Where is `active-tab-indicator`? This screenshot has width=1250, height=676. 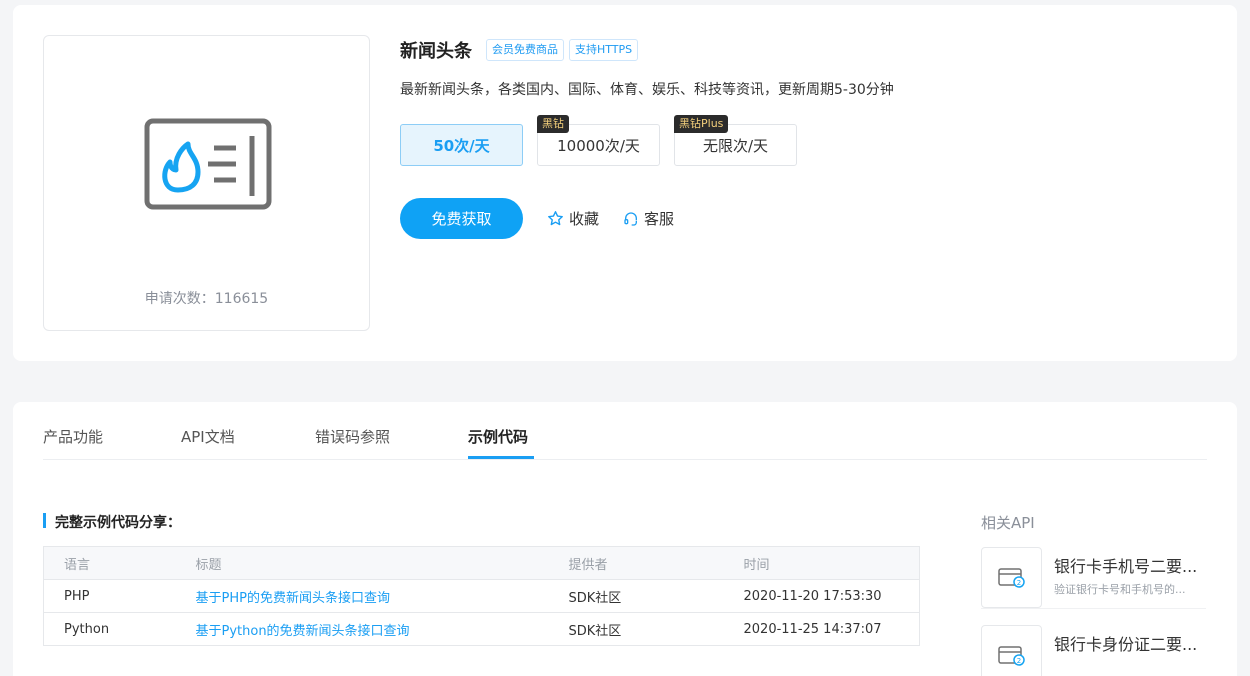 active-tab-indicator is located at coordinates (501, 457).